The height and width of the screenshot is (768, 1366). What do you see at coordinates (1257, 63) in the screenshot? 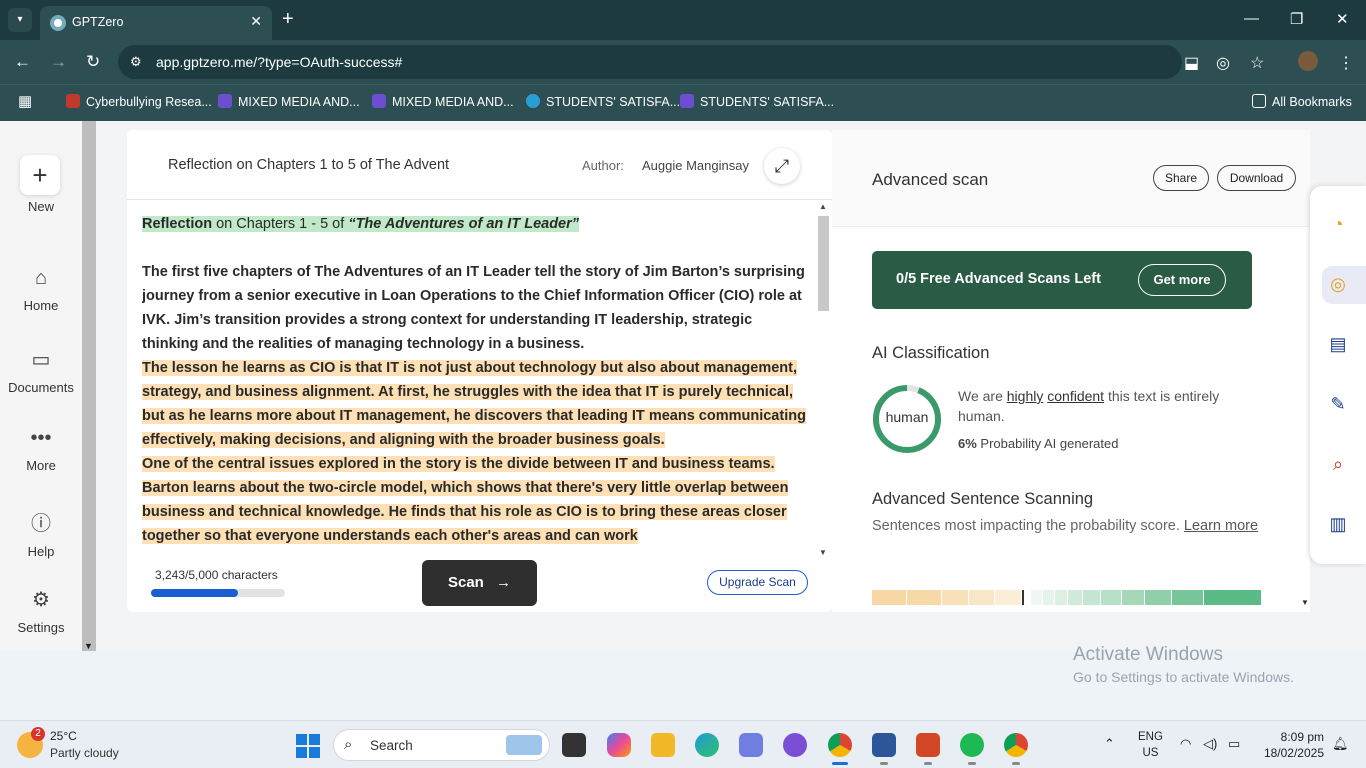
I see `bookmark-star-icon: ☆` at bounding box center [1257, 63].